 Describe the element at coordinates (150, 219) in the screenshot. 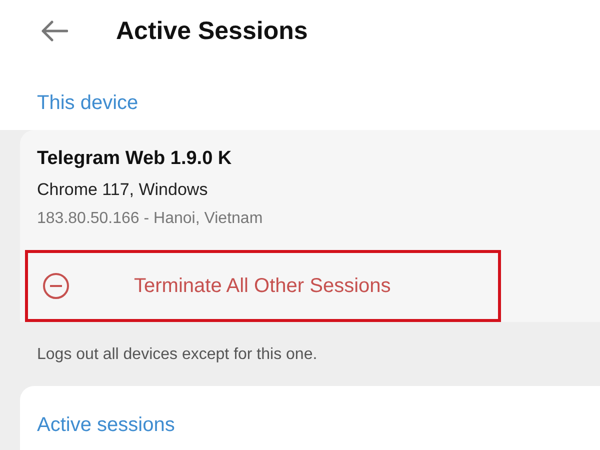

I see `session-location: 183.80.50.166 - Hanoi, Vietnam` at that location.